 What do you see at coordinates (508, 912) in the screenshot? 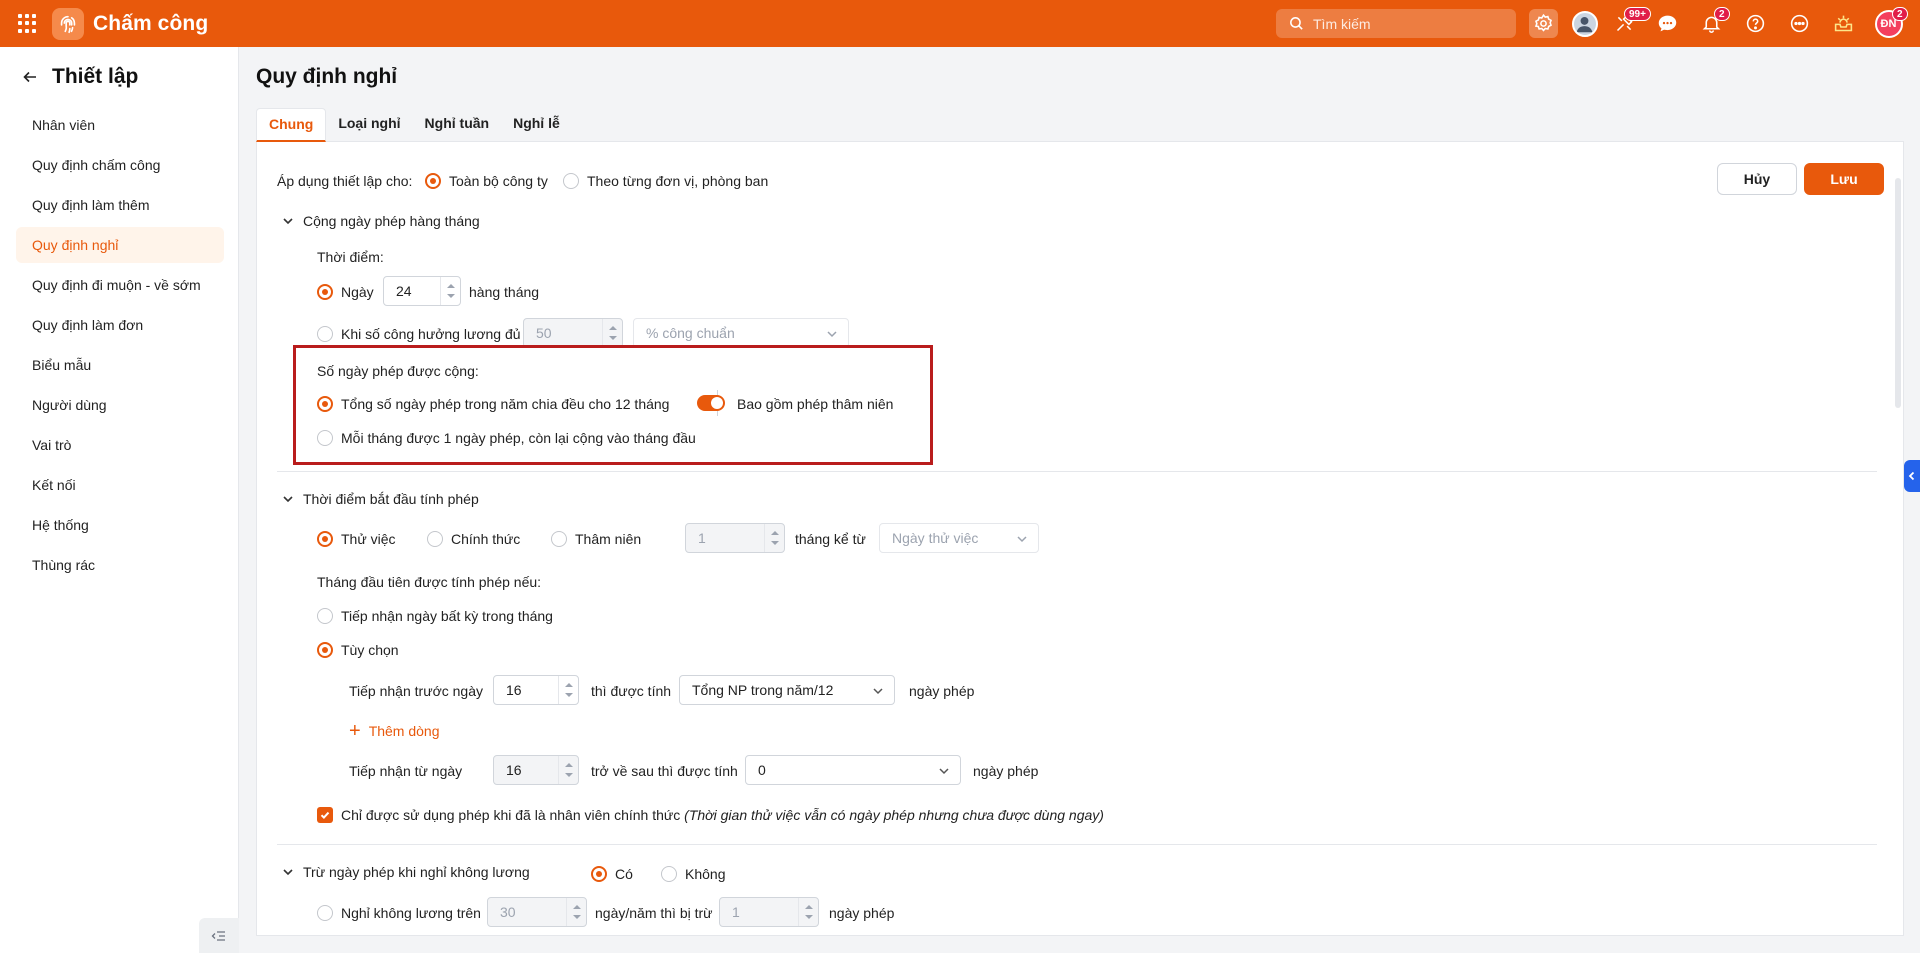
I see `unpaid-over-value: 30` at bounding box center [508, 912].